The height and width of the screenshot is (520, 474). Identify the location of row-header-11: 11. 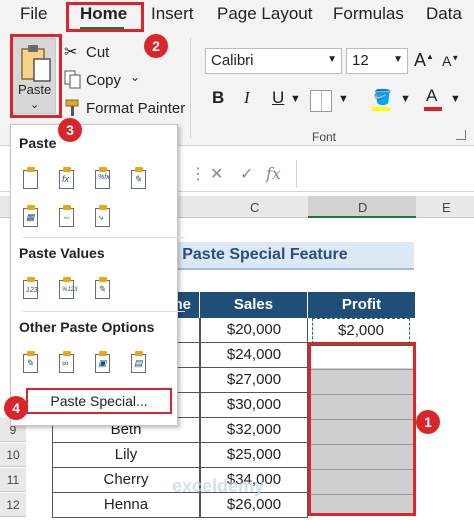
(13, 480).